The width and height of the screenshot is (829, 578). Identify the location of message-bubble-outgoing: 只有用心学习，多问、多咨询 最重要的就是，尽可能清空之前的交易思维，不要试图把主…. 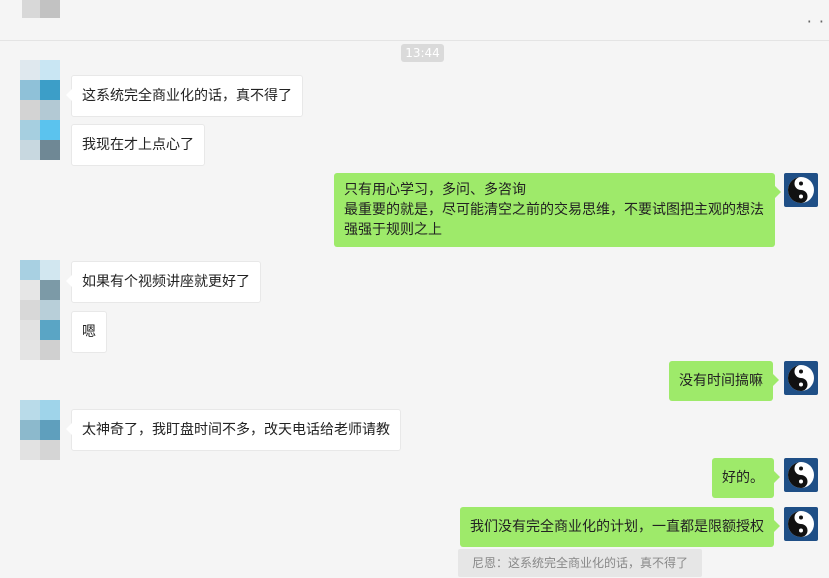
(557, 210).